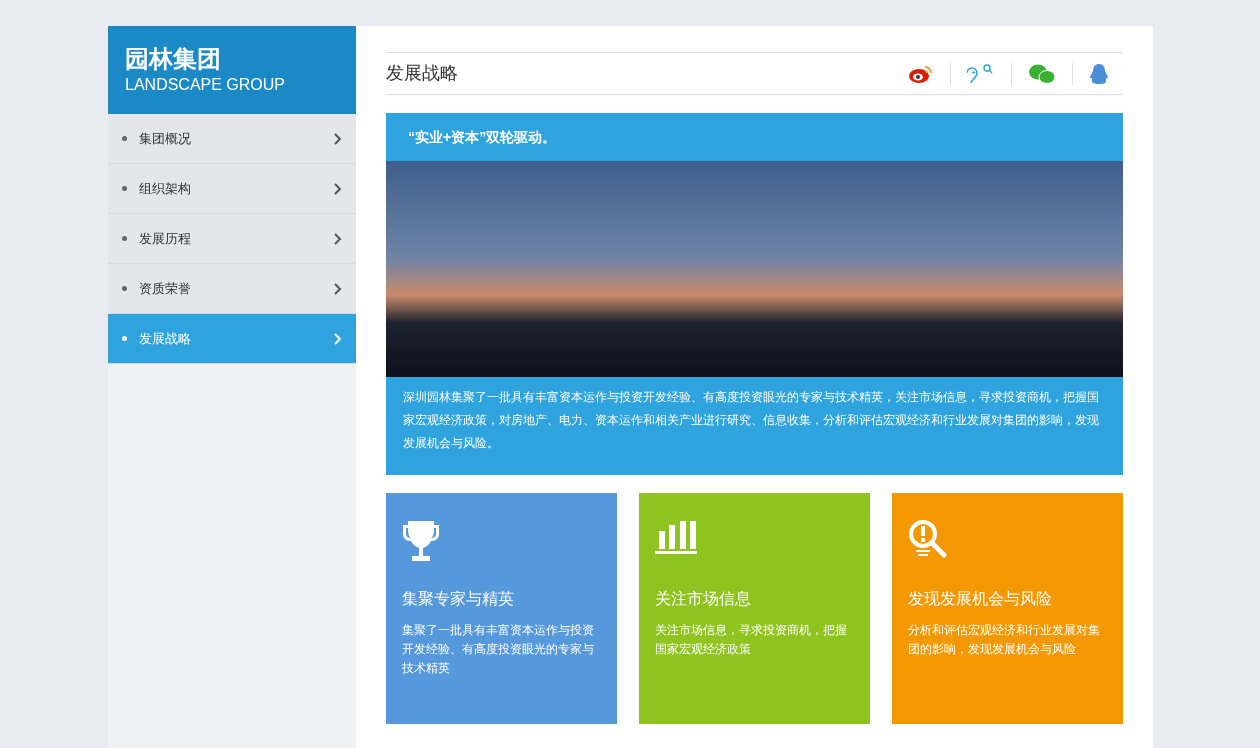  I want to click on brand-title: 园林集团, so click(173, 59).